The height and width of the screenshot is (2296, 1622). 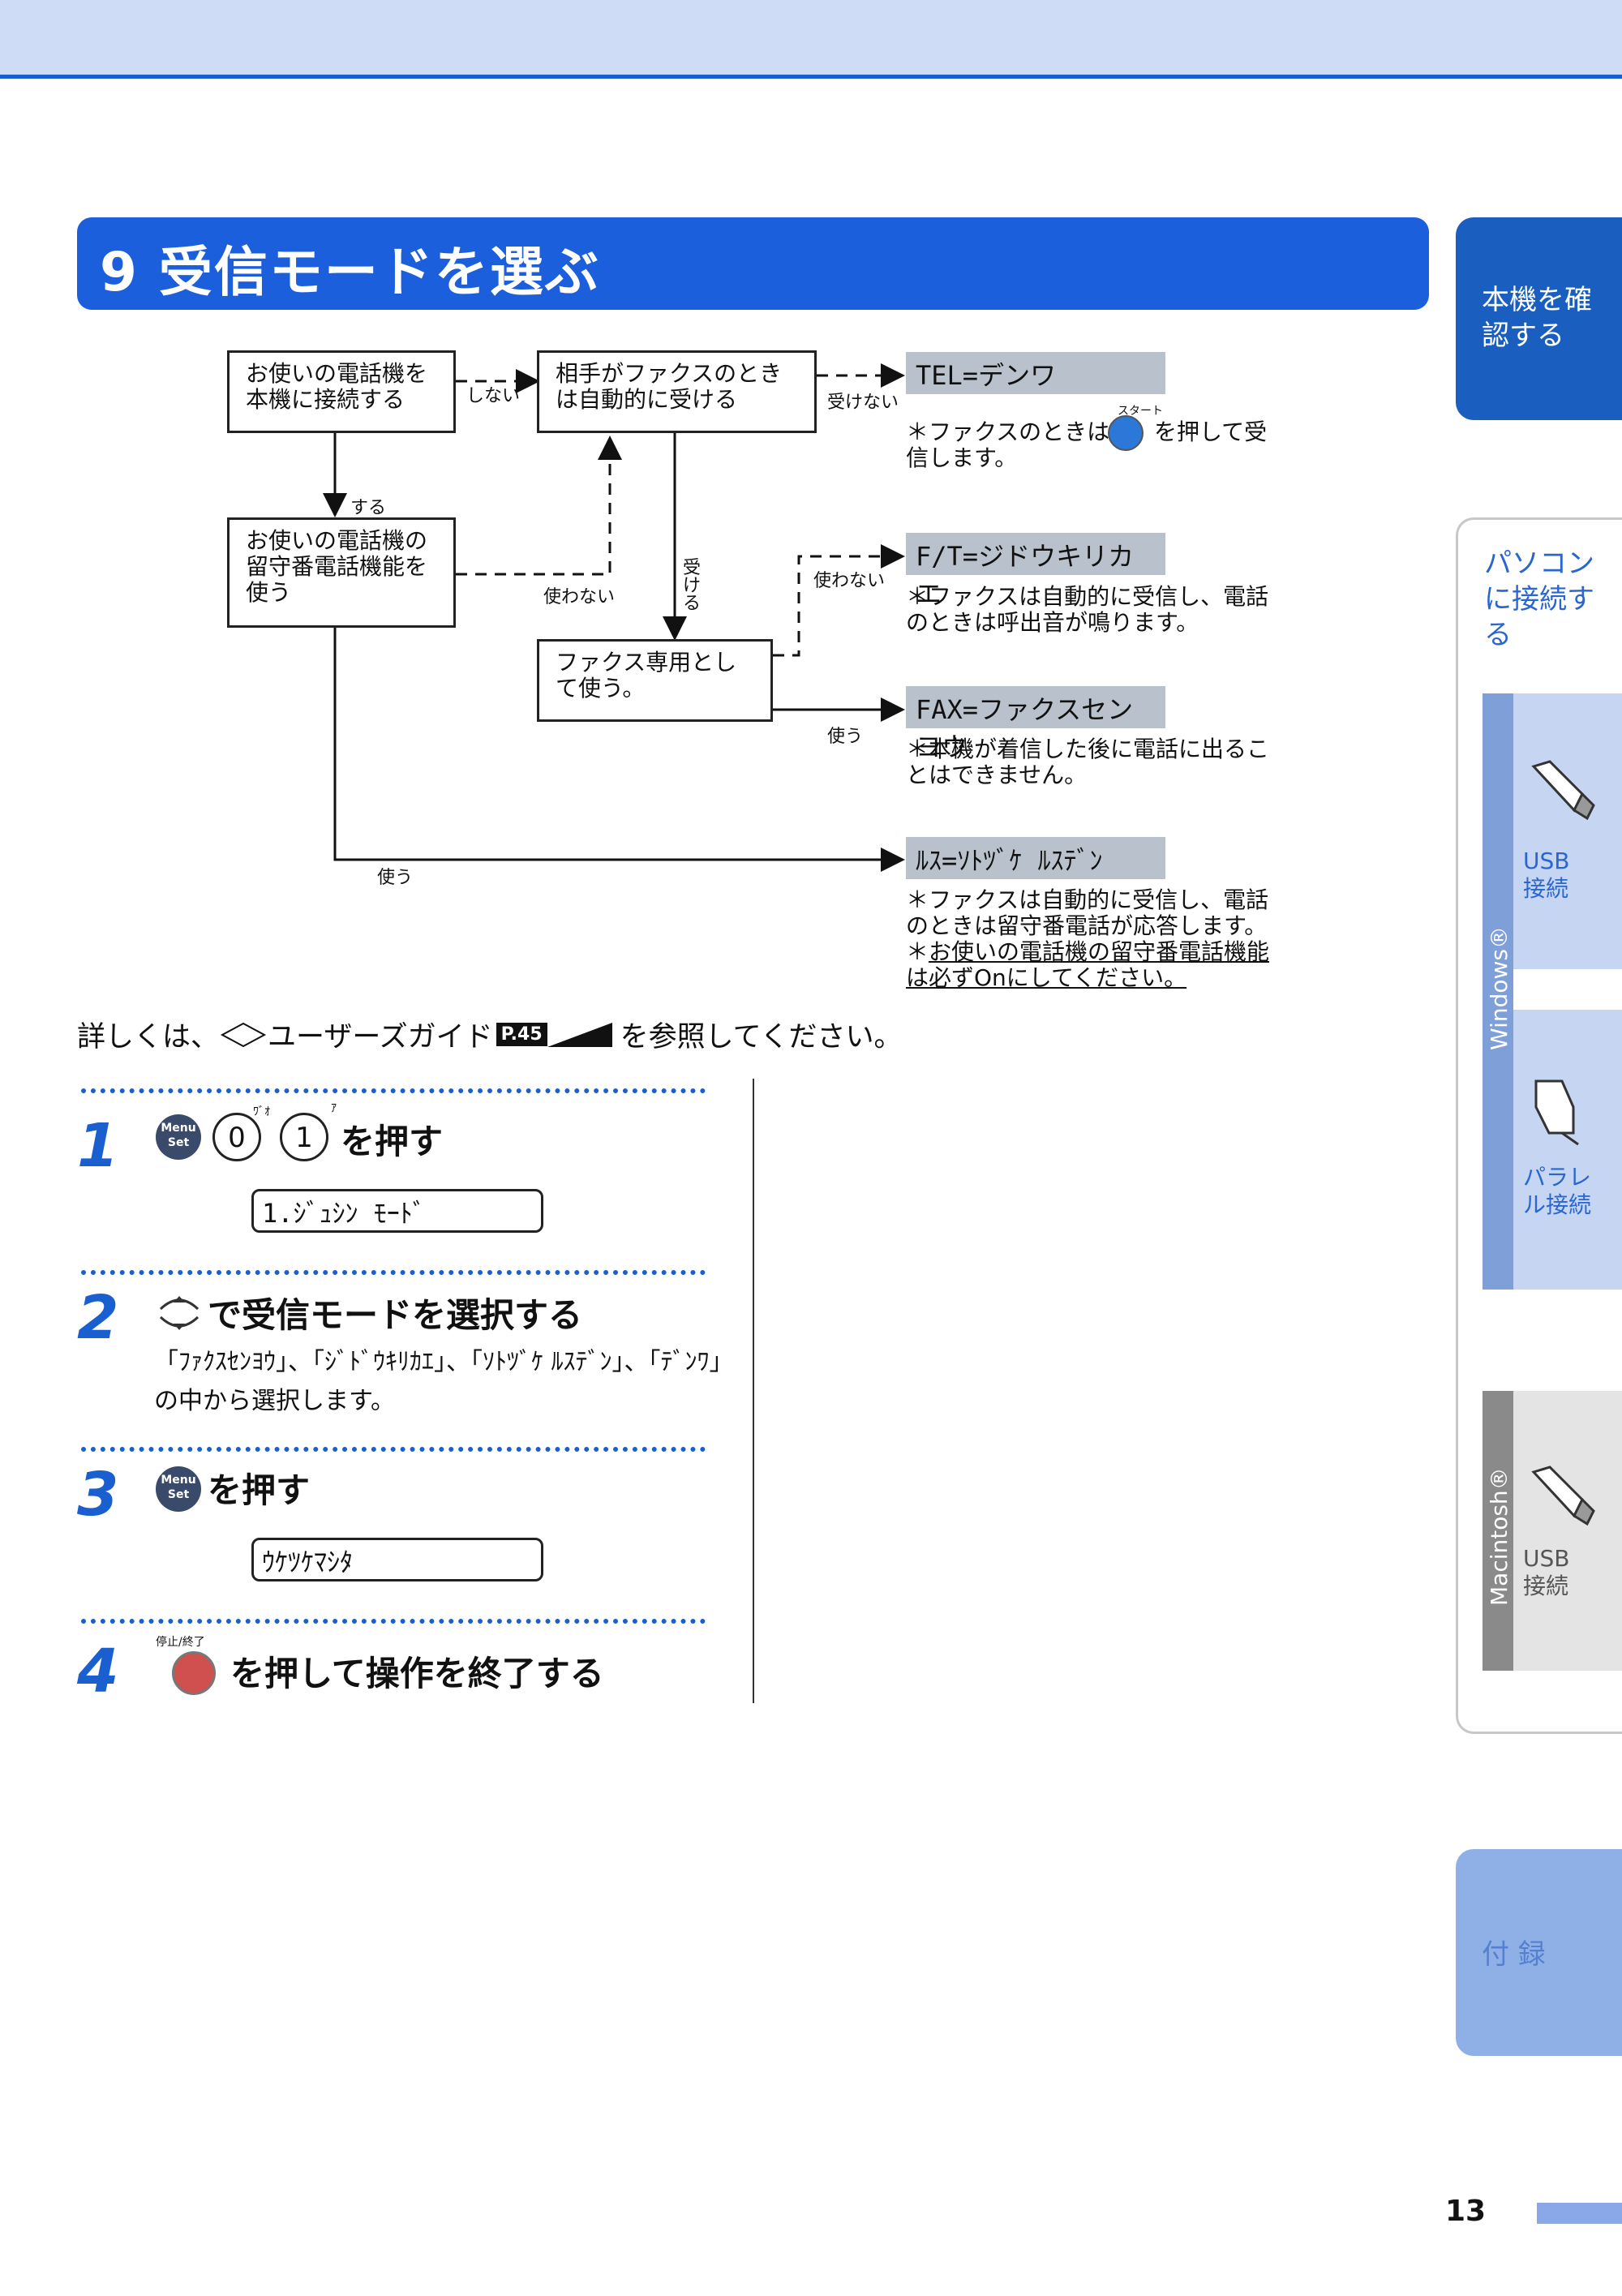 I want to click on stop-key-icon, so click(x=194, y=1673).